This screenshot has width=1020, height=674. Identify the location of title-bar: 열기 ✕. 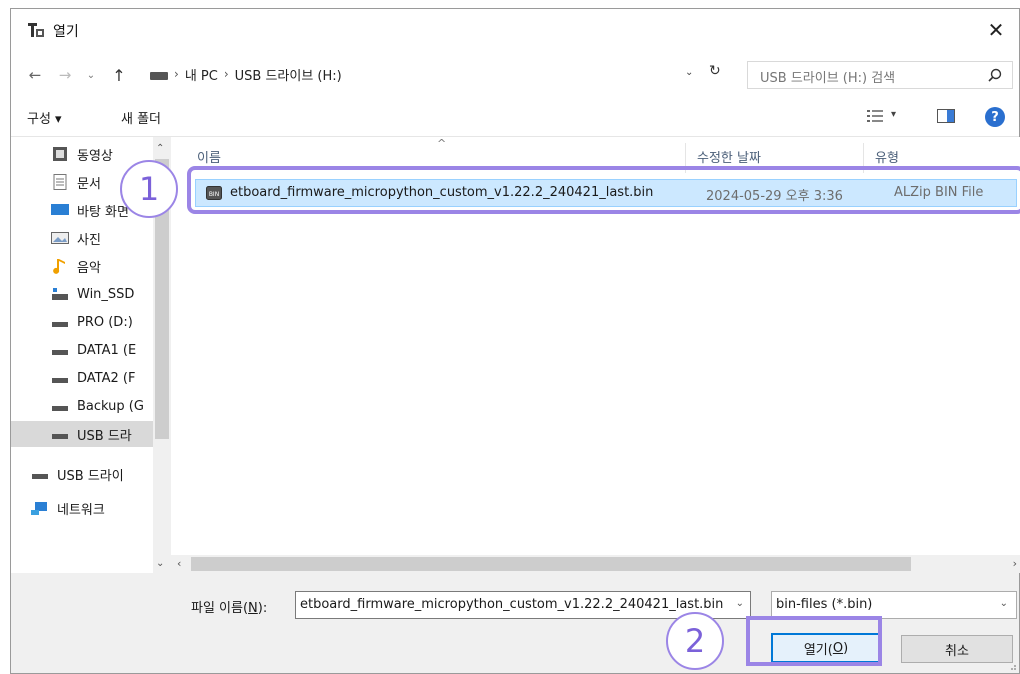
(515, 30).